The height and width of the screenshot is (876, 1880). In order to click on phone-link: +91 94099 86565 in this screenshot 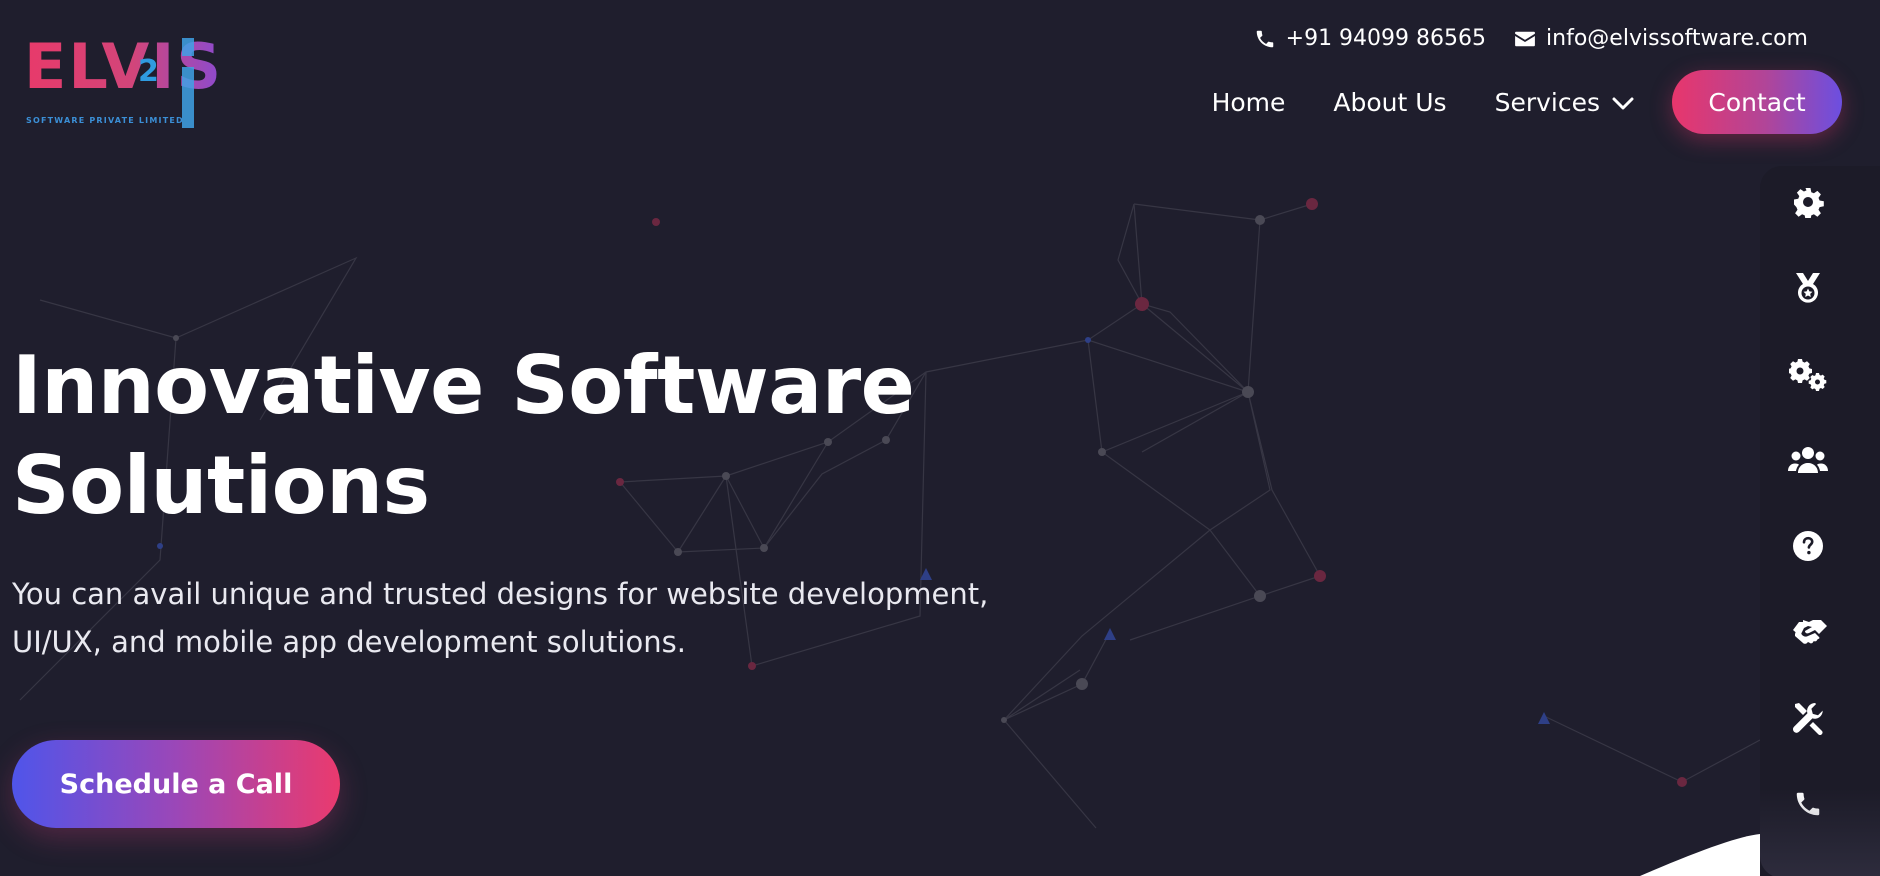, I will do `click(1370, 38)`.